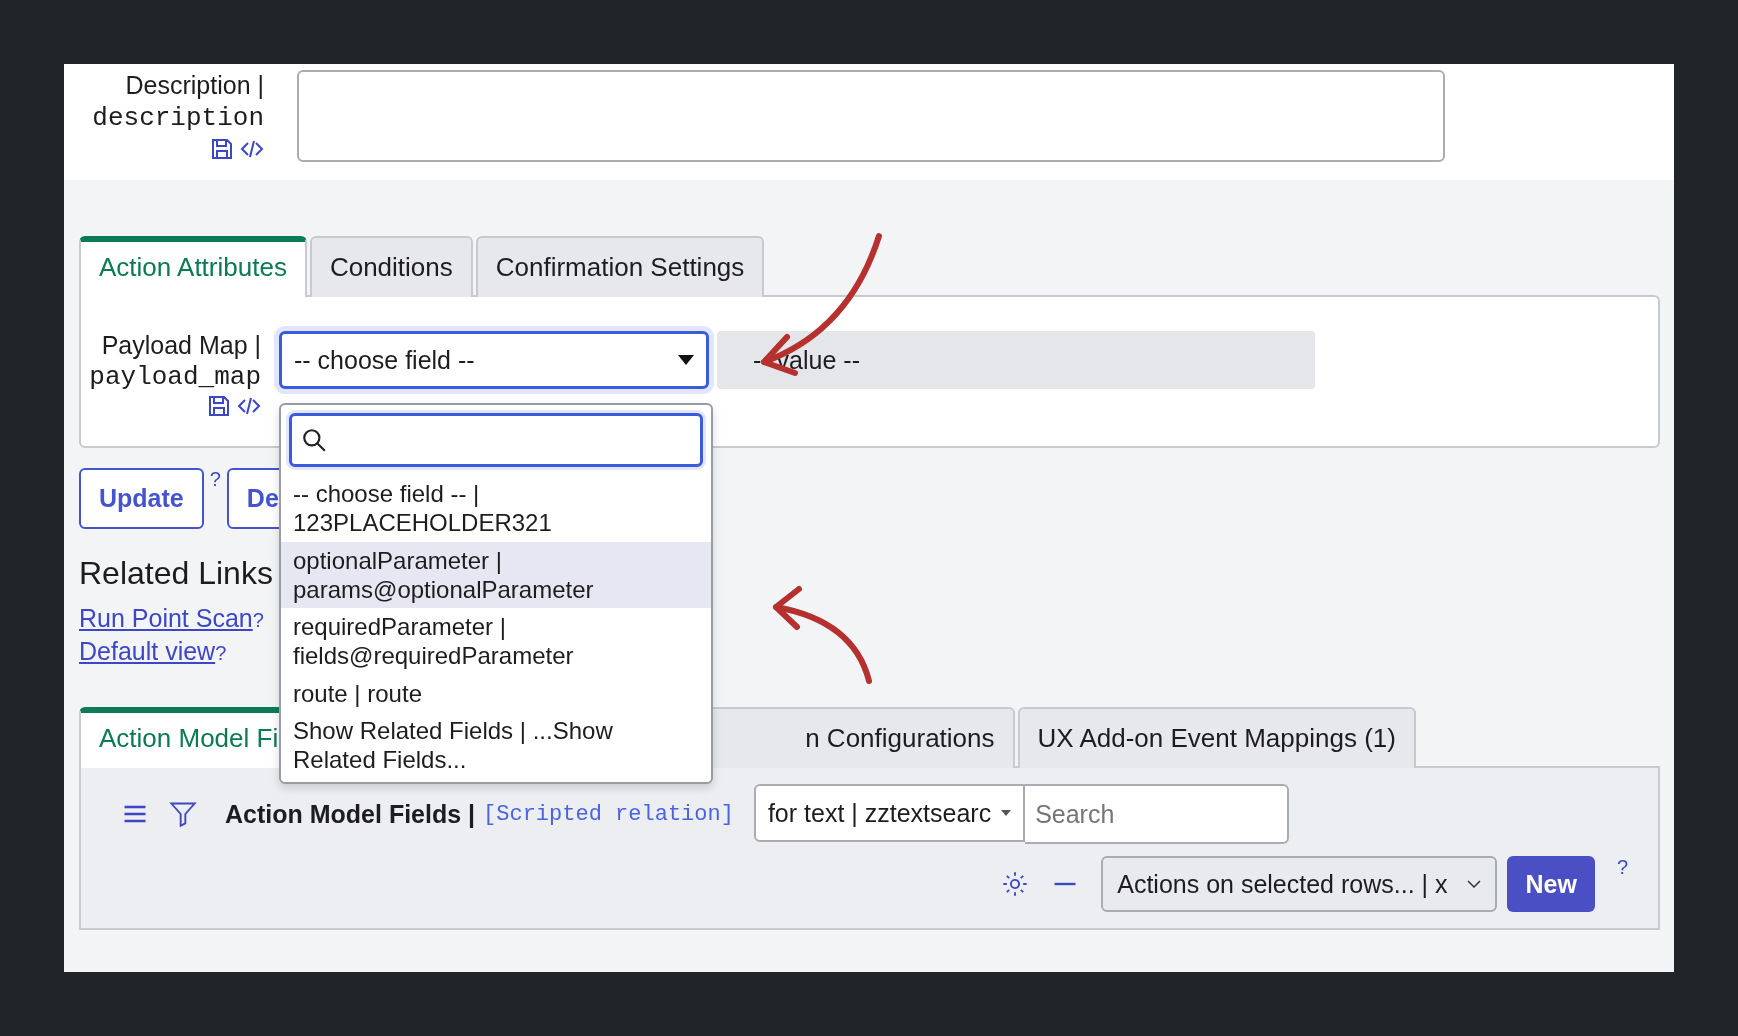 This screenshot has height=1036, width=1738. What do you see at coordinates (175, 377) in the screenshot?
I see `field-name: payload_map` at bounding box center [175, 377].